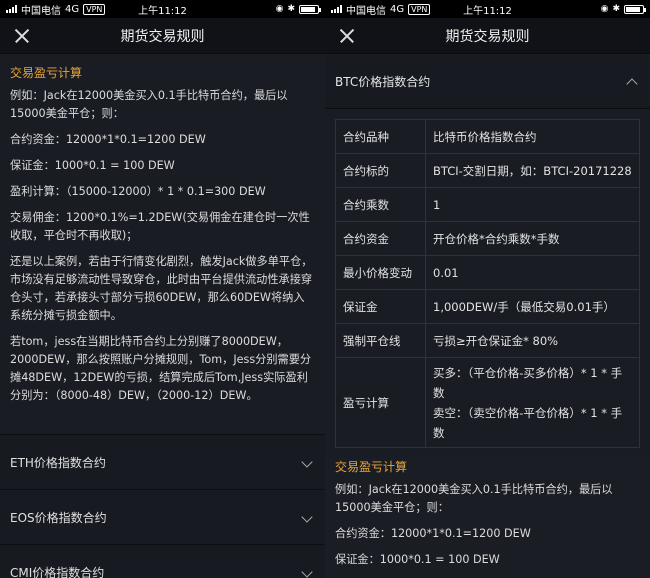 The image size is (650, 578). What do you see at coordinates (162, 461) in the screenshot?
I see `accordion-eth: ETH价格指数合约` at bounding box center [162, 461].